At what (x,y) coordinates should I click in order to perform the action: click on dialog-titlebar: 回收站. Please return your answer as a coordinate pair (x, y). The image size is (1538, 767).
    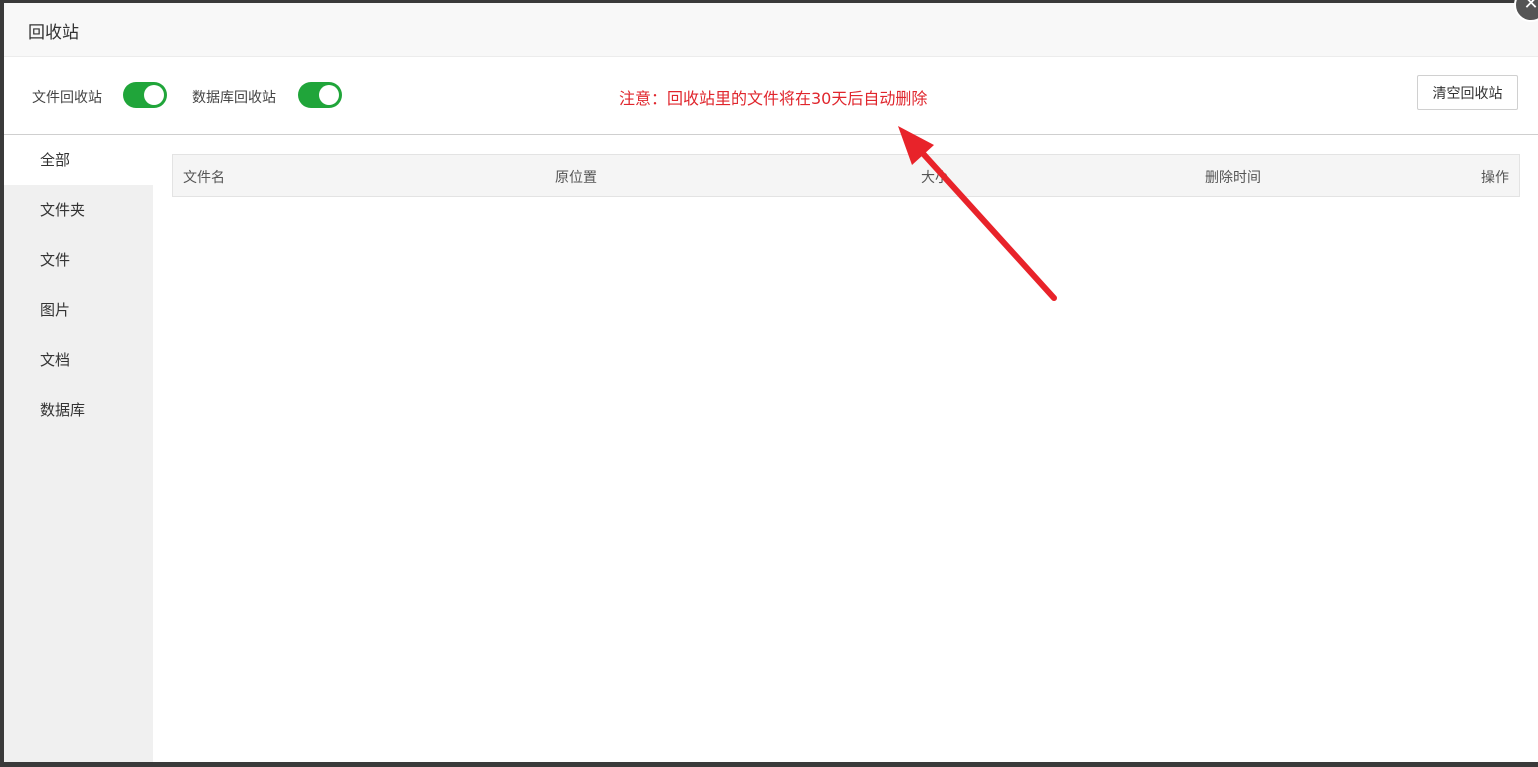
    Looking at the image, I should click on (771, 30).